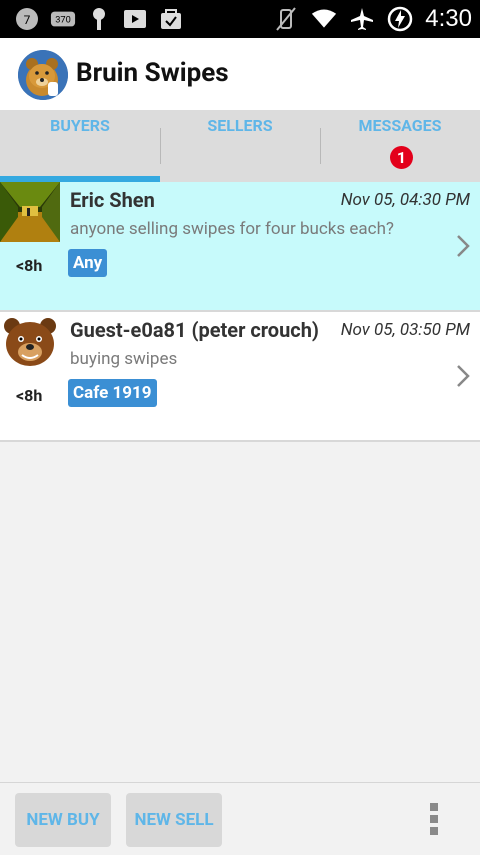 The height and width of the screenshot is (855, 480). What do you see at coordinates (43, 75) in the screenshot?
I see `bruin-logo-icon` at bounding box center [43, 75].